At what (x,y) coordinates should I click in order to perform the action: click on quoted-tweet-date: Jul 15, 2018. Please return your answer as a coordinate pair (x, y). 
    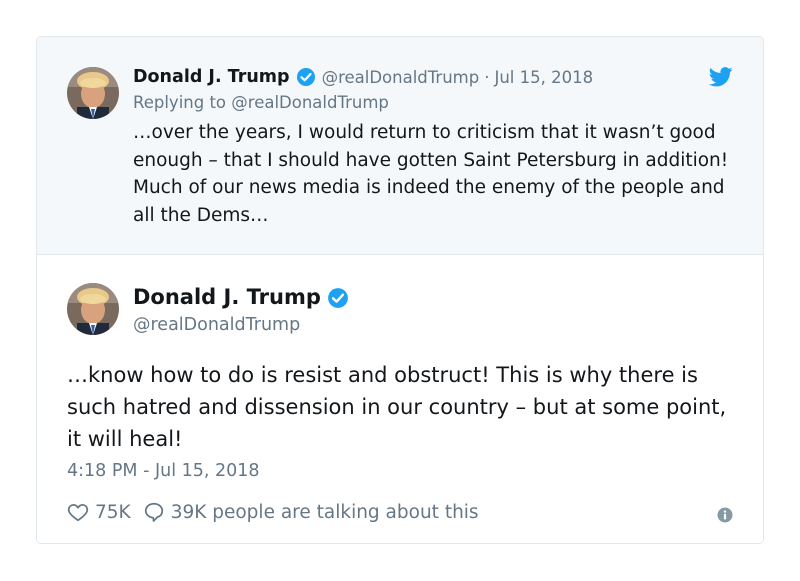
    Looking at the image, I should click on (543, 77).